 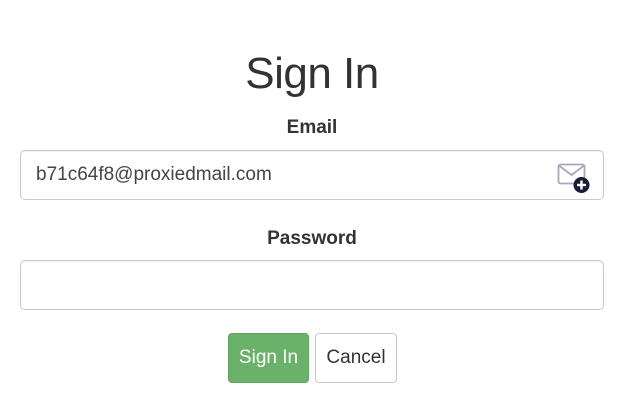 What do you see at coordinates (312, 127) in the screenshot?
I see `email-label: Email` at bounding box center [312, 127].